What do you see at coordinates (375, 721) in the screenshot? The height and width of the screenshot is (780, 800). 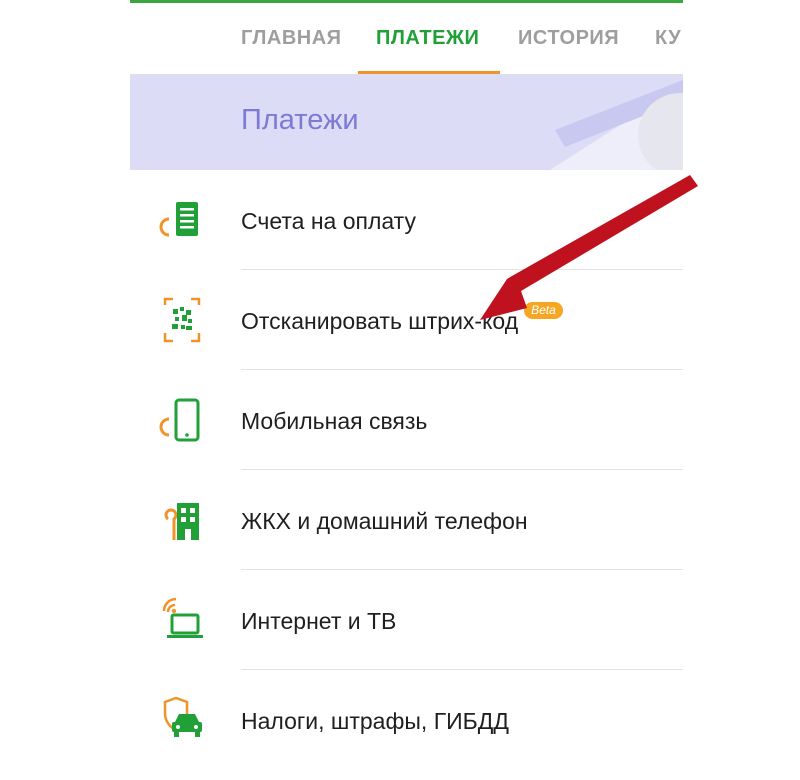 I see `payment-item-label: Налоги, штрафы, ГИБДД` at bounding box center [375, 721].